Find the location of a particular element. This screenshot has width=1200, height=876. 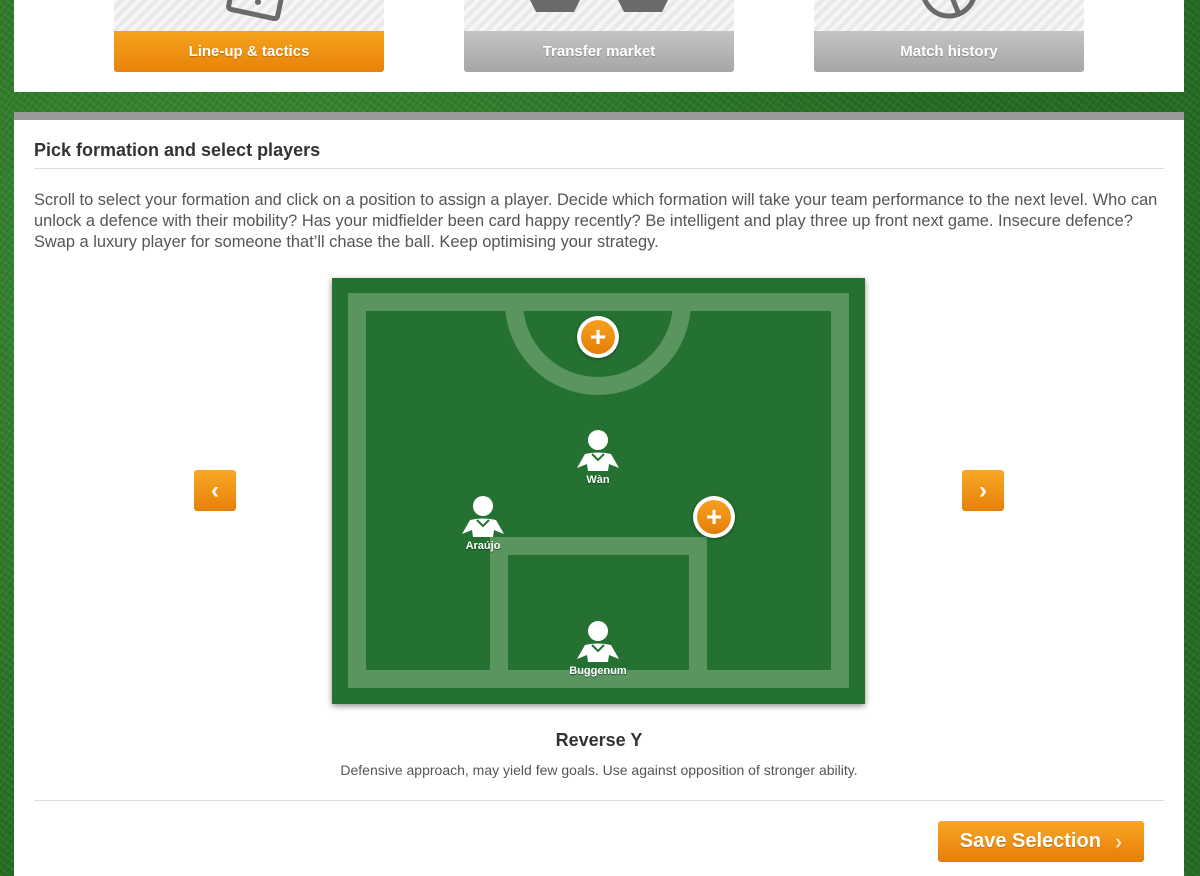

chevron-left-icon: ‹ is located at coordinates (215, 490).